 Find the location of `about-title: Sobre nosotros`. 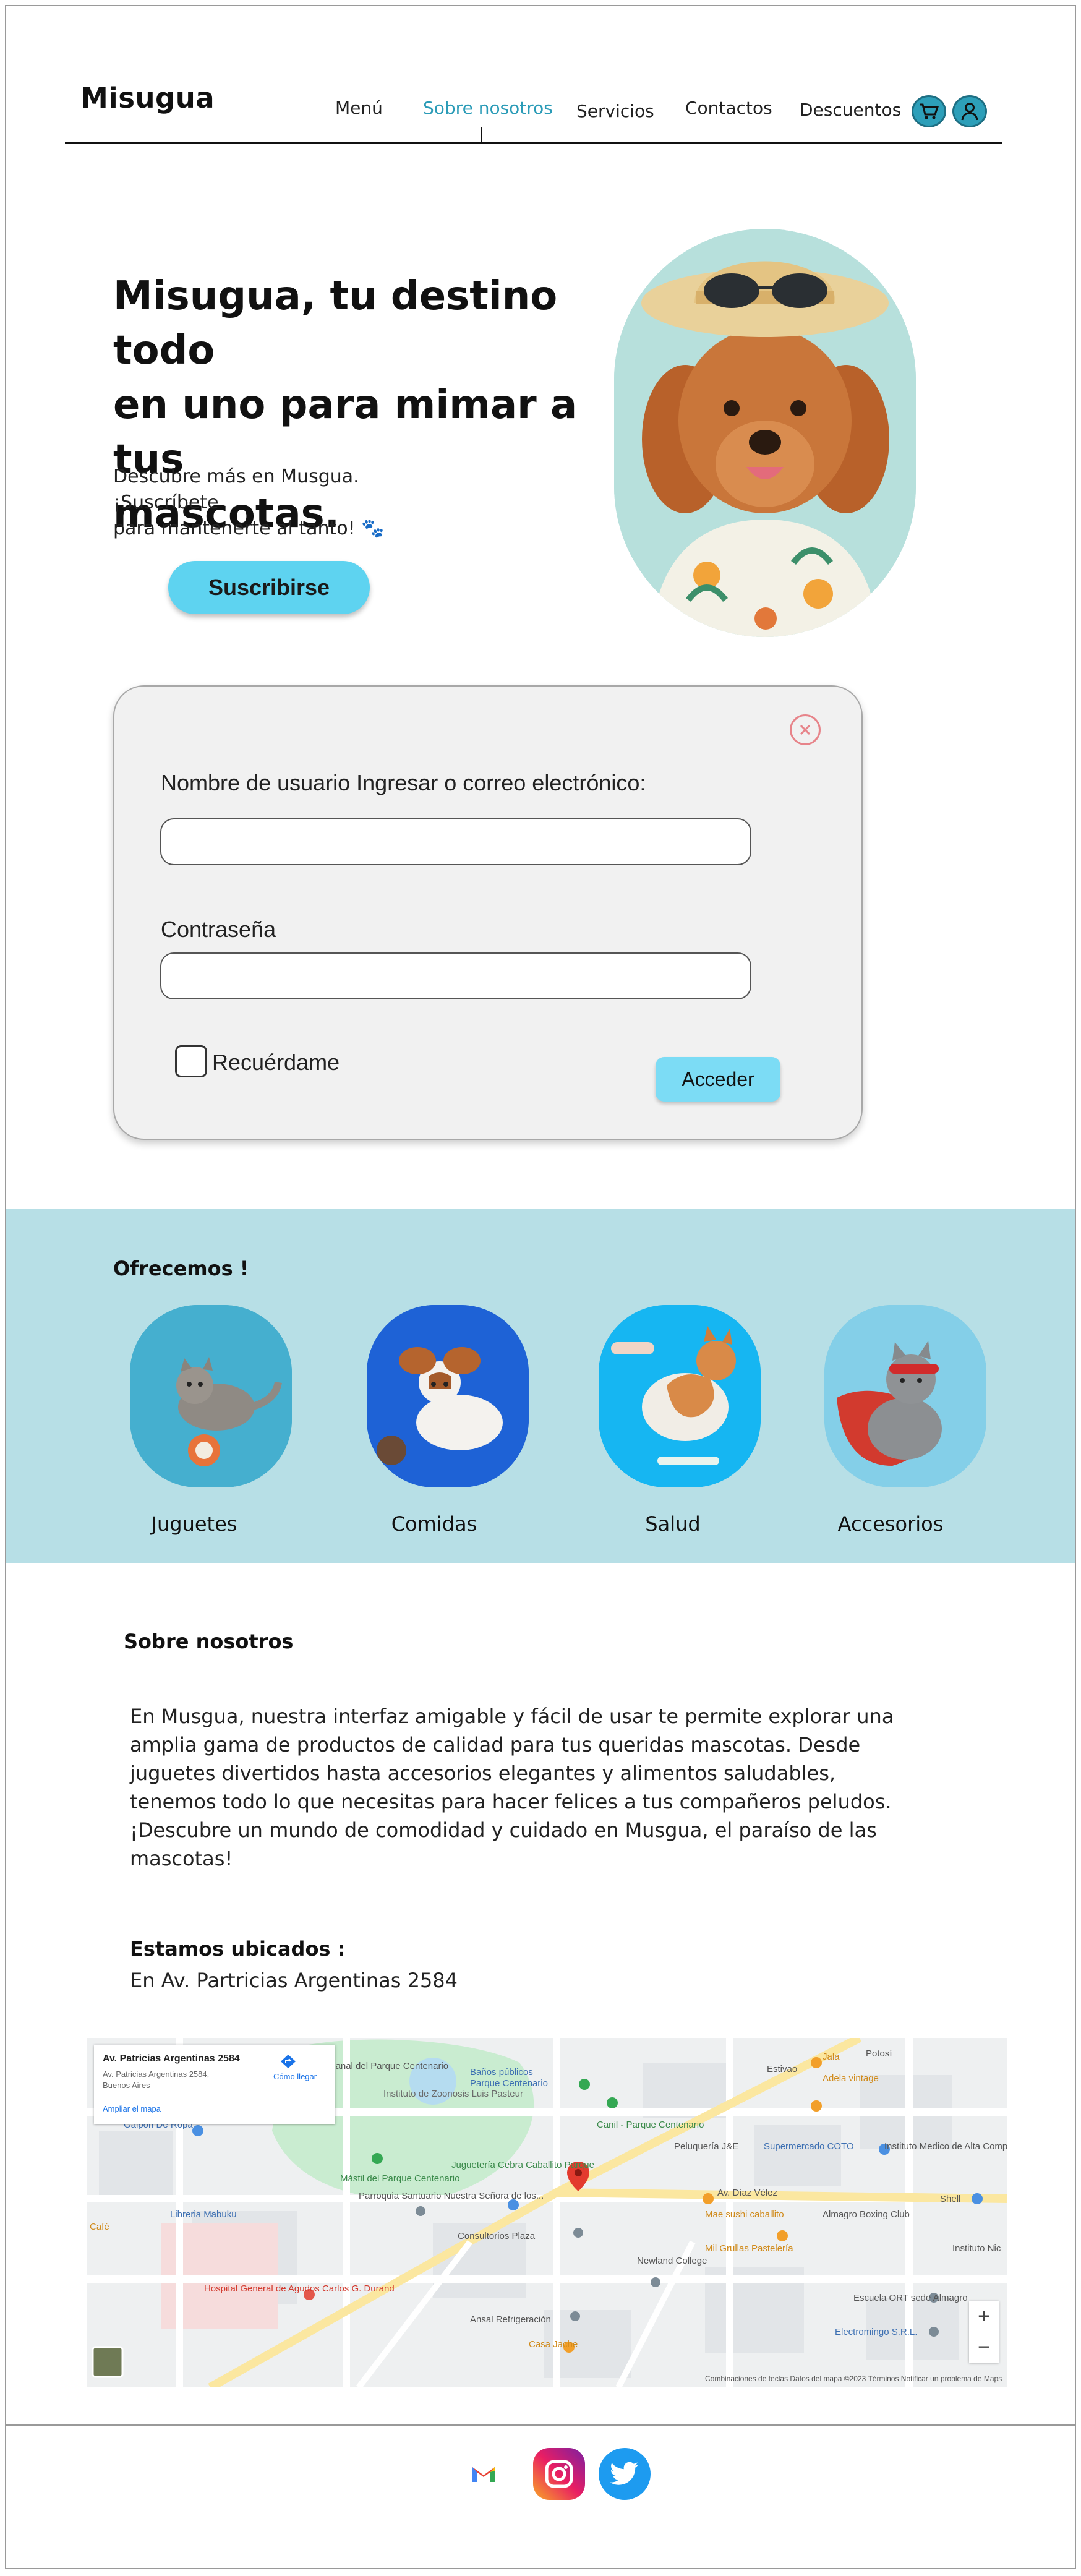

about-title: Sobre nosotros is located at coordinates (209, 1641).